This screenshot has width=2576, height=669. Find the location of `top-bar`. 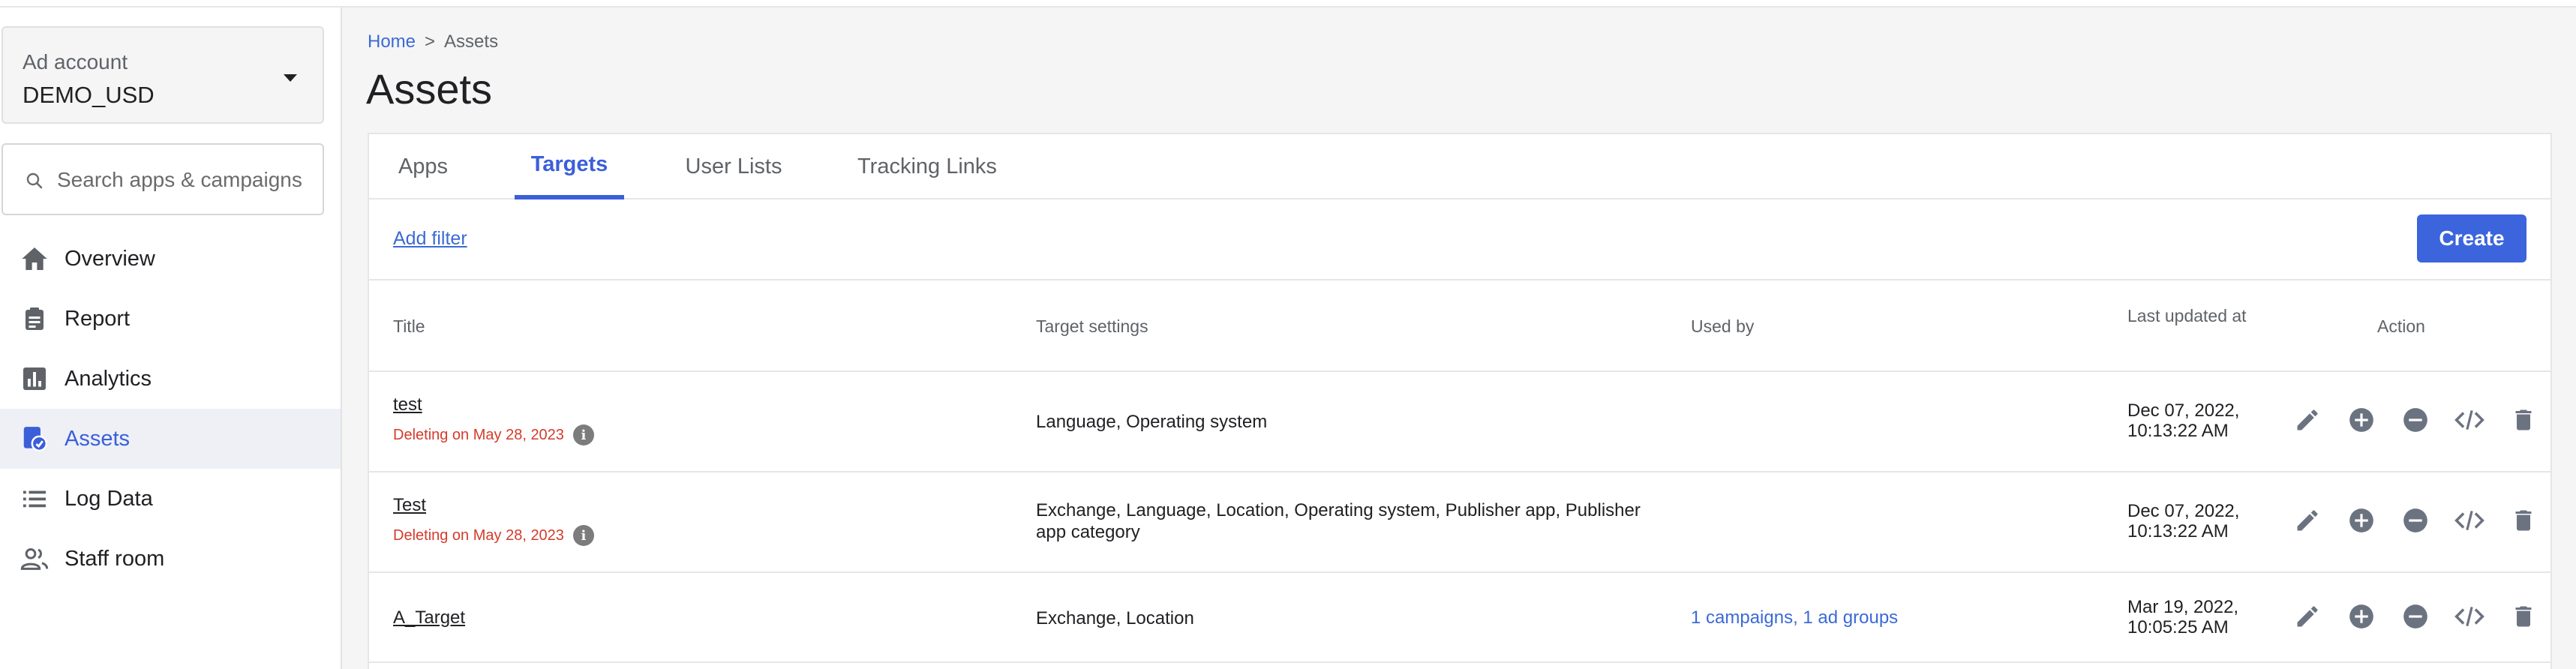

top-bar is located at coordinates (1288, 4).